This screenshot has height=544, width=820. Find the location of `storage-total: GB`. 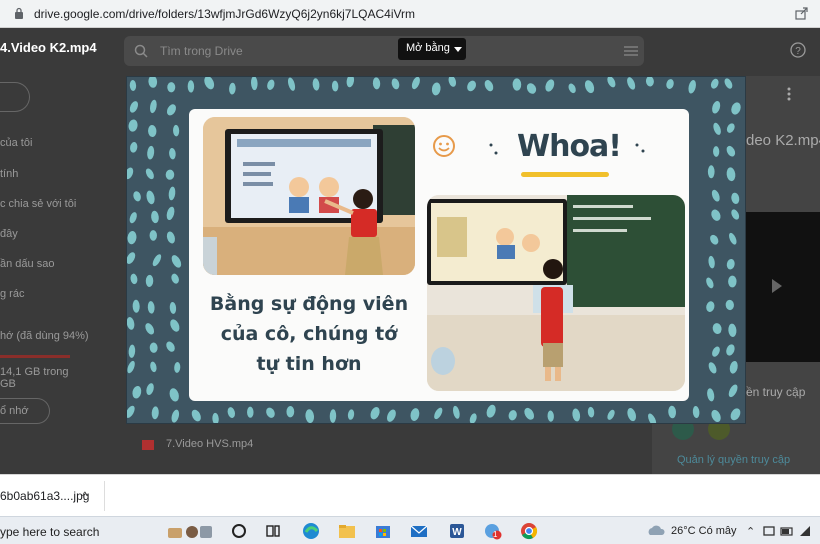

storage-total: GB is located at coordinates (8, 384).